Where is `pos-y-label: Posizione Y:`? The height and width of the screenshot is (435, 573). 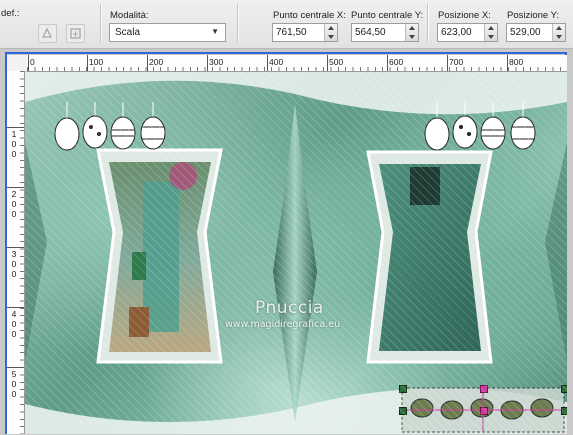
pos-y-label: Posizione Y: is located at coordinates (533, 15).